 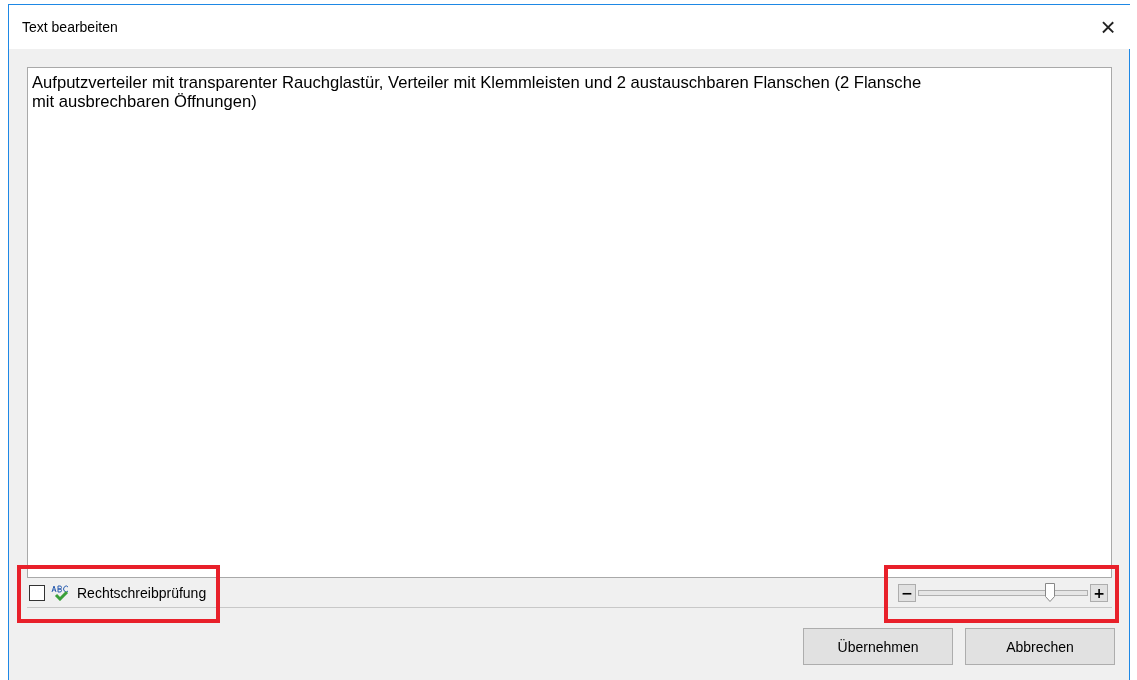 What do you see at coordinates (61, 592) in the screenshot?
I see `spellcheck-icon` at bounding box center [61, 592].